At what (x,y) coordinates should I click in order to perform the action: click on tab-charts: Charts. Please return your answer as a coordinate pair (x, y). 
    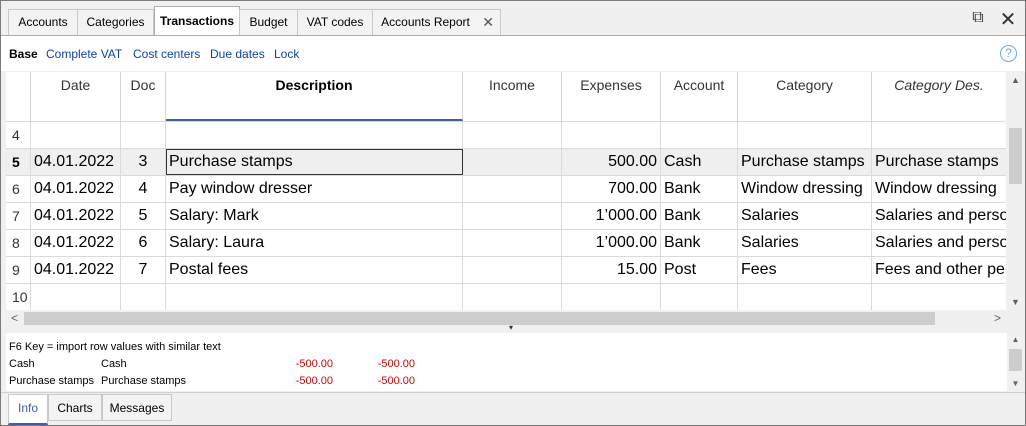
    Looking at the image, I should click on (75, 407).